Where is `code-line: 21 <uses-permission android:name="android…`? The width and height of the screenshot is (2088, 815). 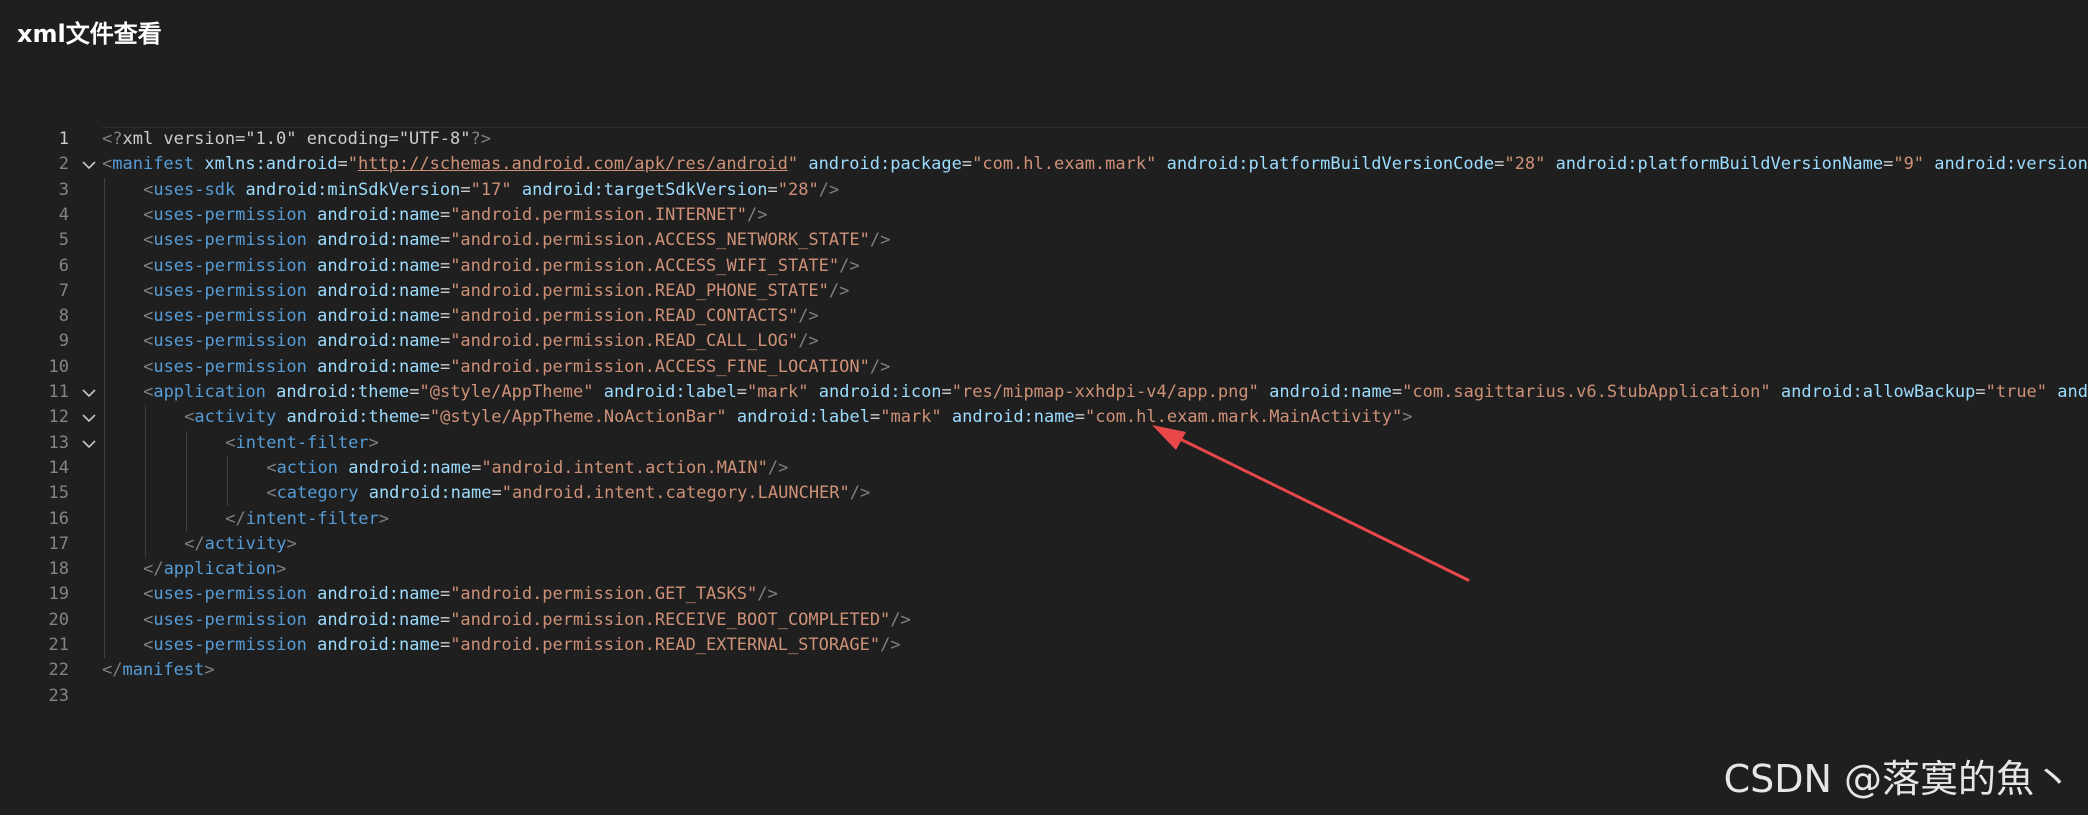 code-line: 21 <uses-permission android:name="android… is located at coordinates (1044, 645).